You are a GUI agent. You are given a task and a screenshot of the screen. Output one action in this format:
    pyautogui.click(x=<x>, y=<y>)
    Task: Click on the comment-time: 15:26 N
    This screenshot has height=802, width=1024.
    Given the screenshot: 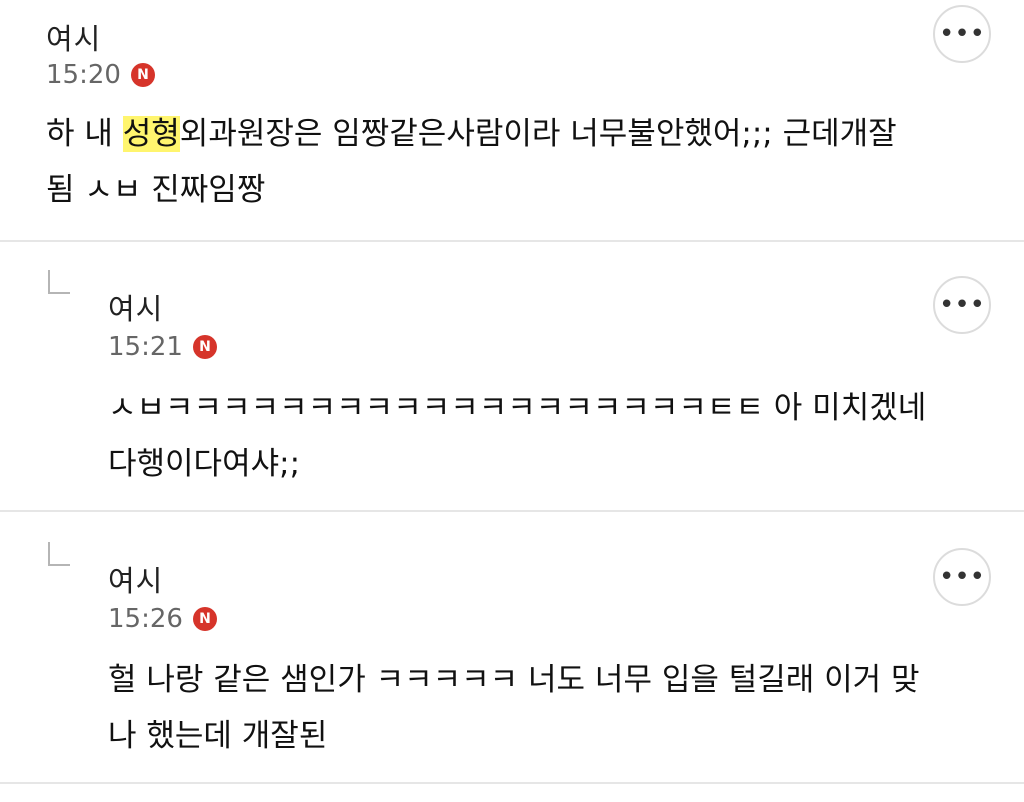 What is the action you would take?
    pyautogui.click(x=162, y=619)
    